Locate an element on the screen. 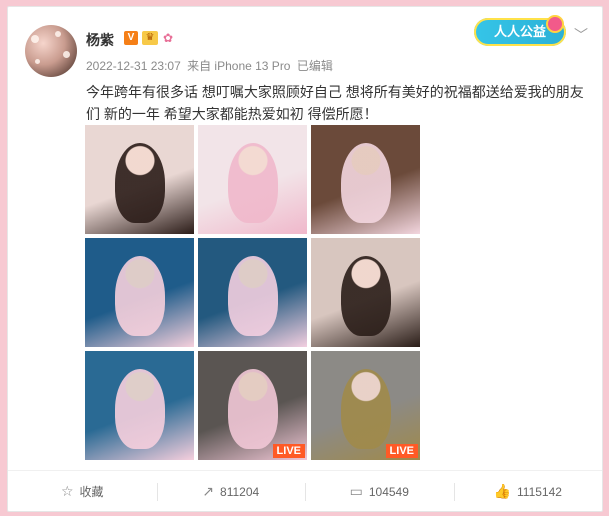  comment-button: ▭ 104549 is located at coordinates (379, 491).